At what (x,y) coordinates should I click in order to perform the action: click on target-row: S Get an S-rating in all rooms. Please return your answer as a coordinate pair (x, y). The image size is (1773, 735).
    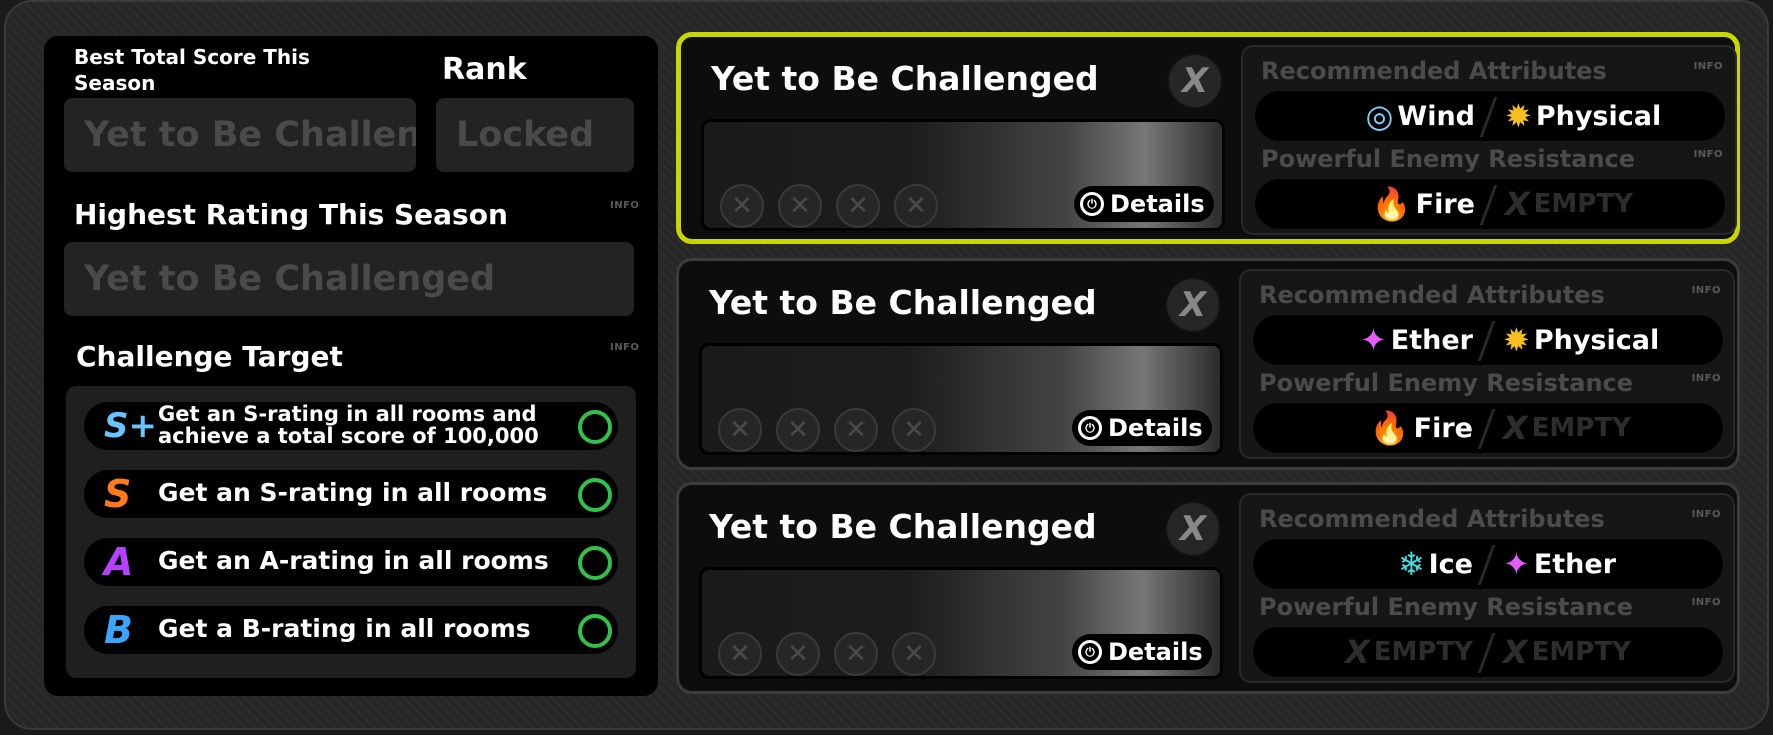
    Looking at the image, I should click on (351, 494).